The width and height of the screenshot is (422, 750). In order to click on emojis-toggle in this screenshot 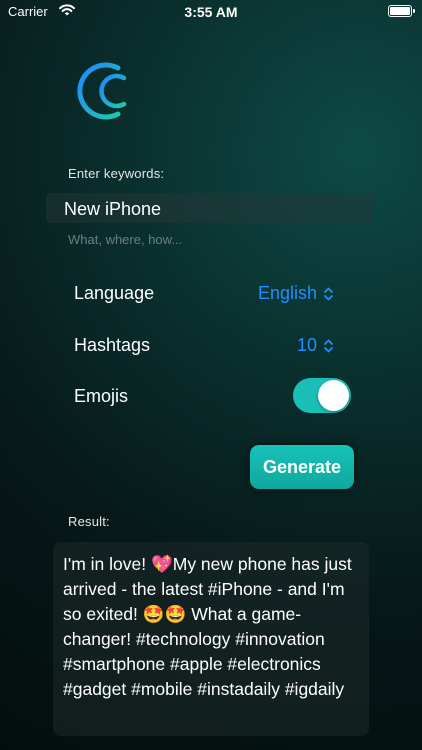, I will do `click(322, 395)`.